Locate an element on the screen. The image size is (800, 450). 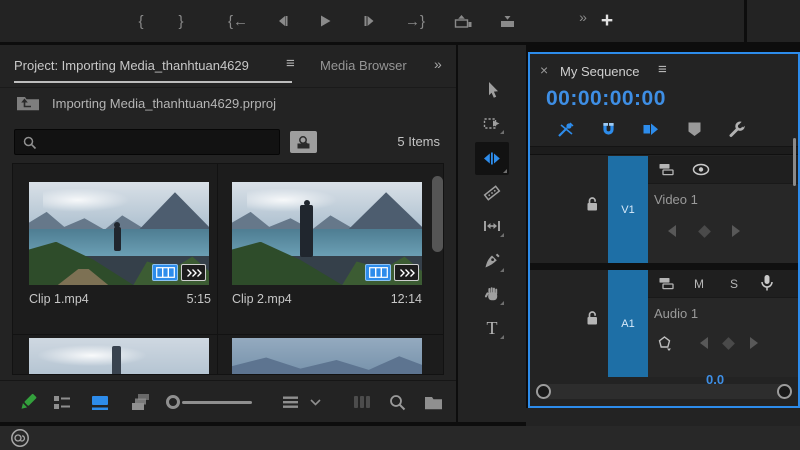
preview-area-button is located at coordinates (362, 402).